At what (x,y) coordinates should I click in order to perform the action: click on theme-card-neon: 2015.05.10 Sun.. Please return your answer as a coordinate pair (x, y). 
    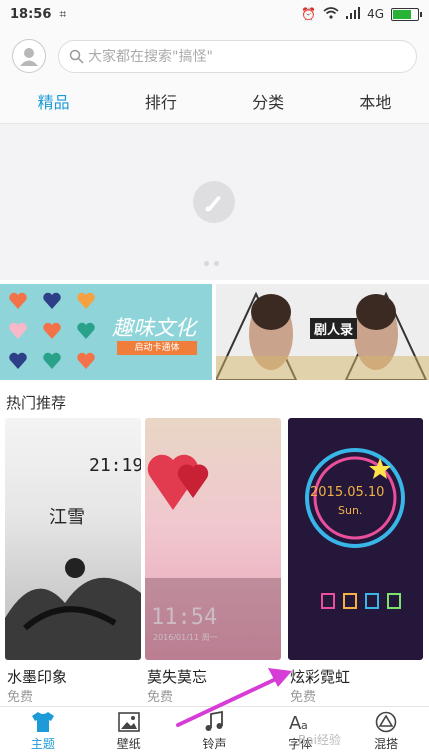
    Looking at the image, I should click on (355, 539).